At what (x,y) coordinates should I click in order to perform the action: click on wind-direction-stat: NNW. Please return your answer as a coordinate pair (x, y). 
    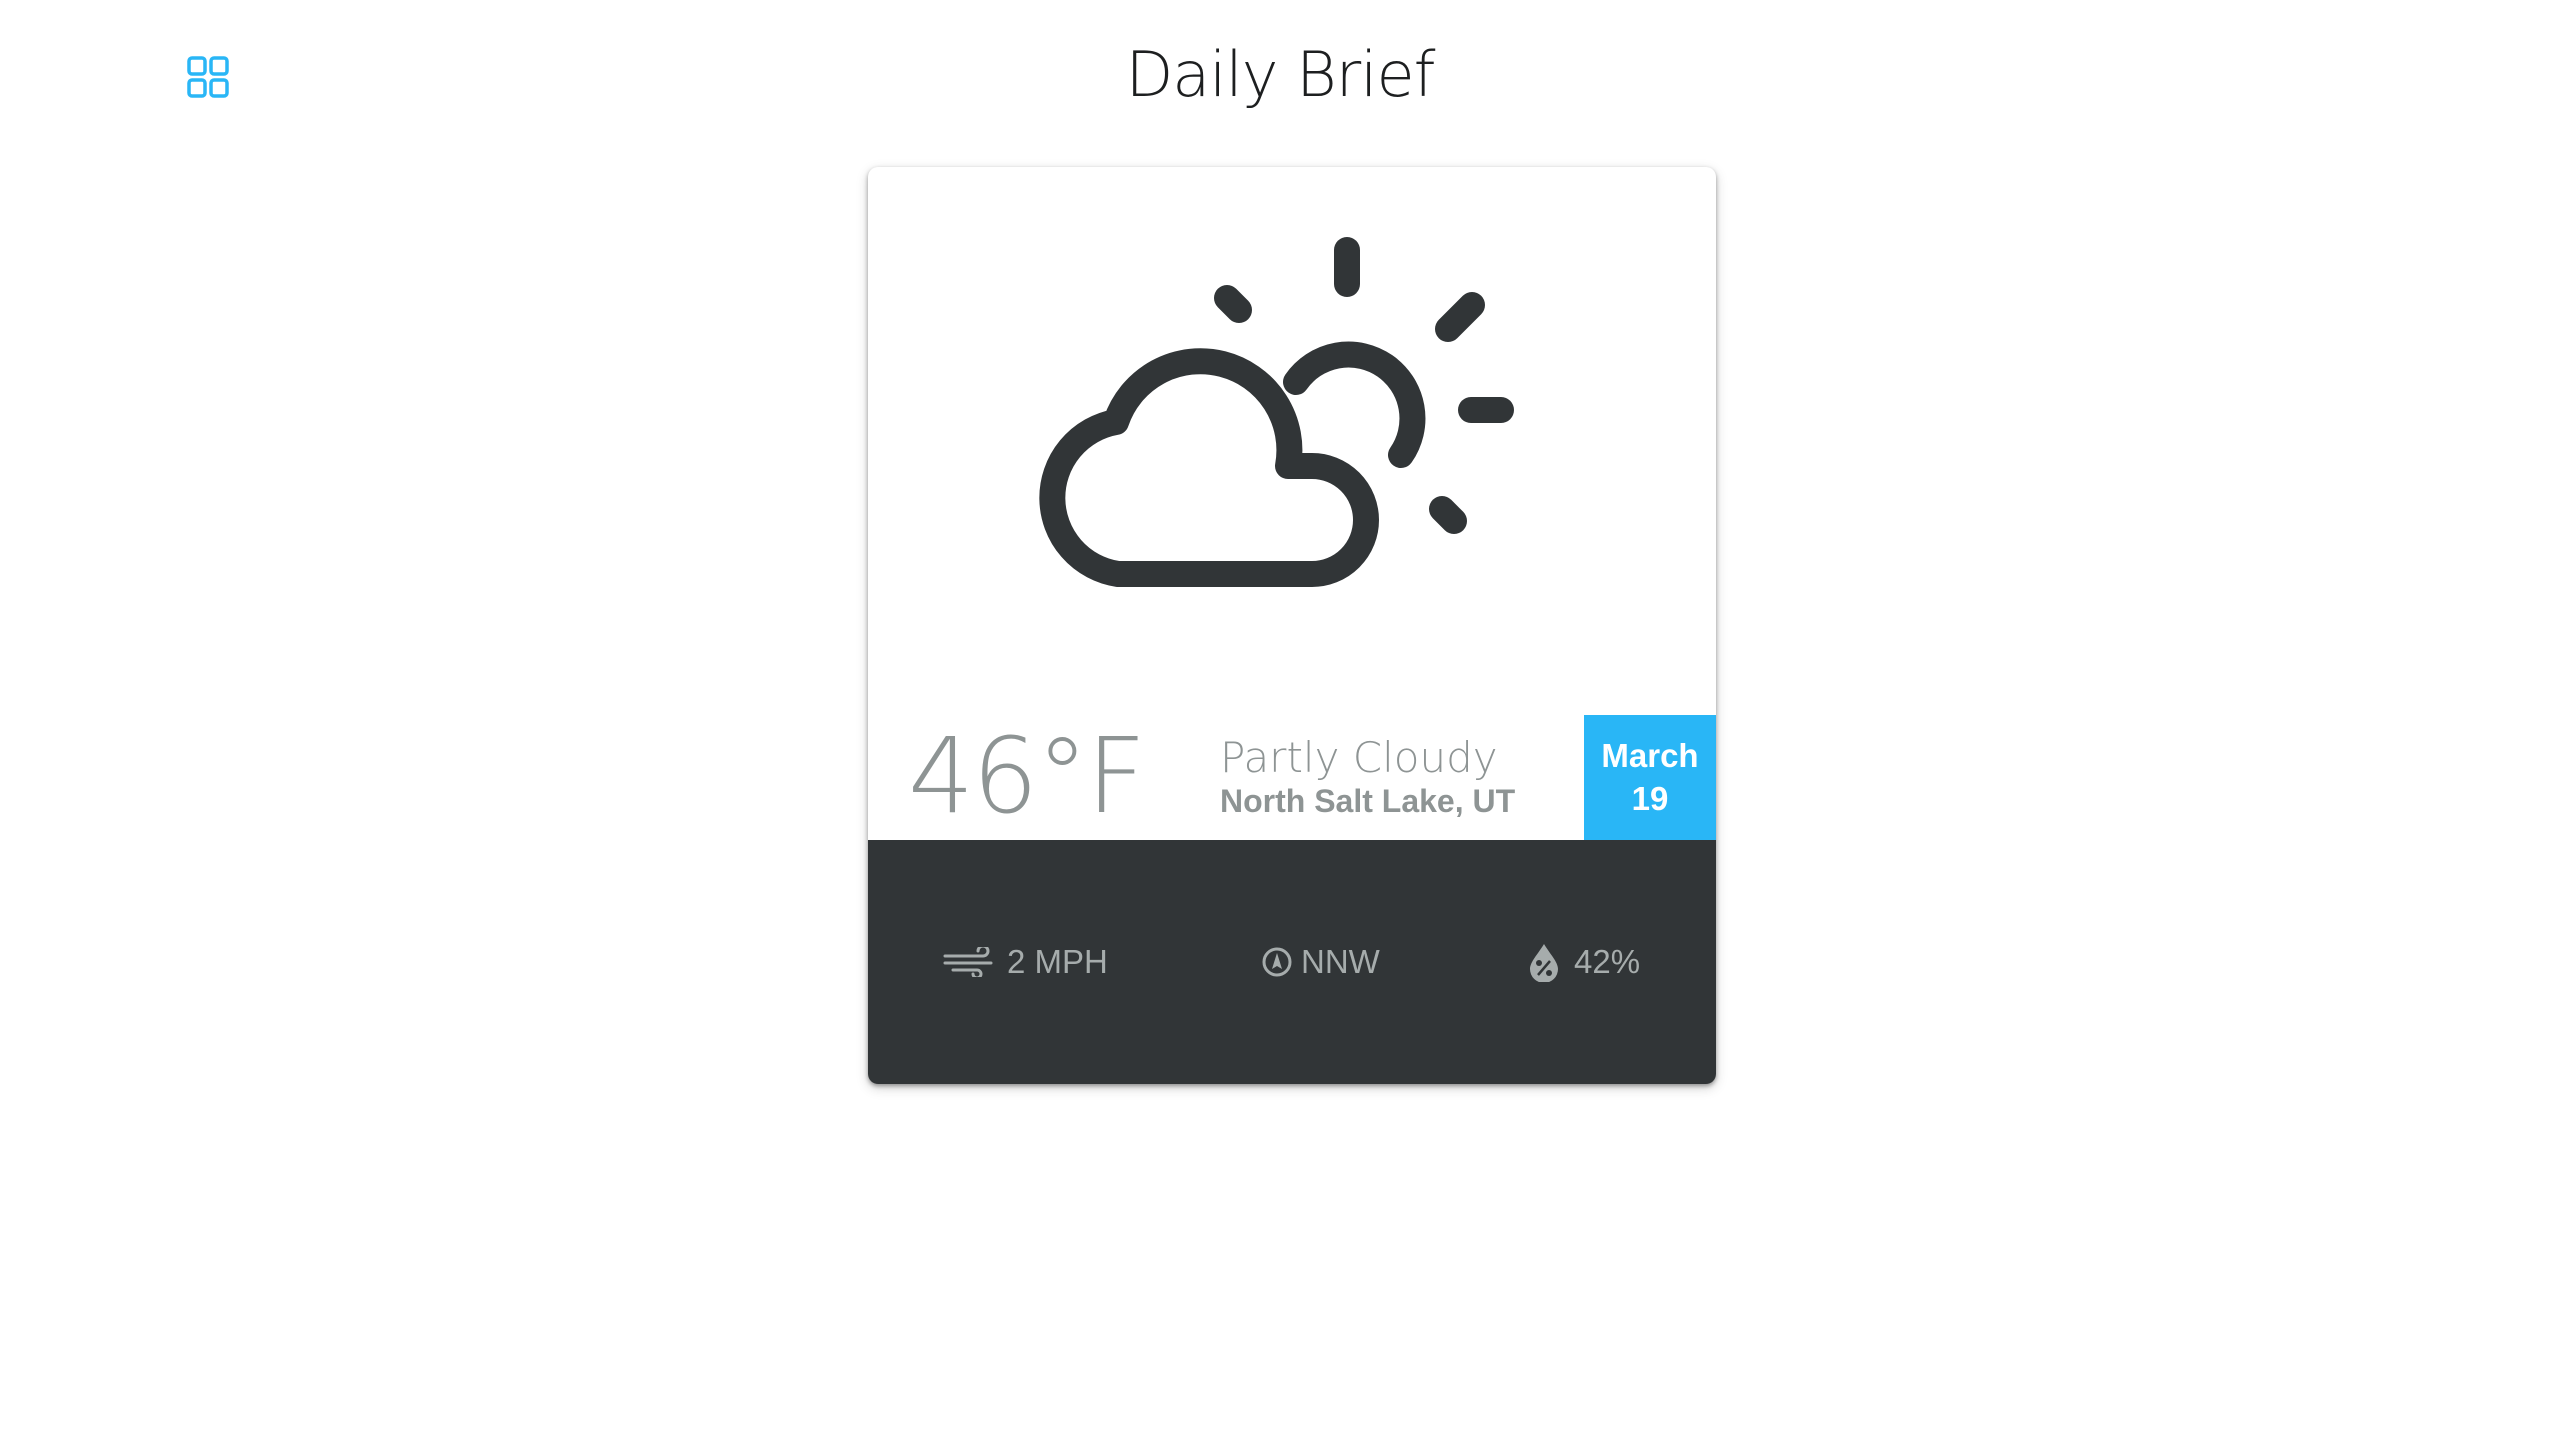
    Looking at the image, I should click on (1320, 962).